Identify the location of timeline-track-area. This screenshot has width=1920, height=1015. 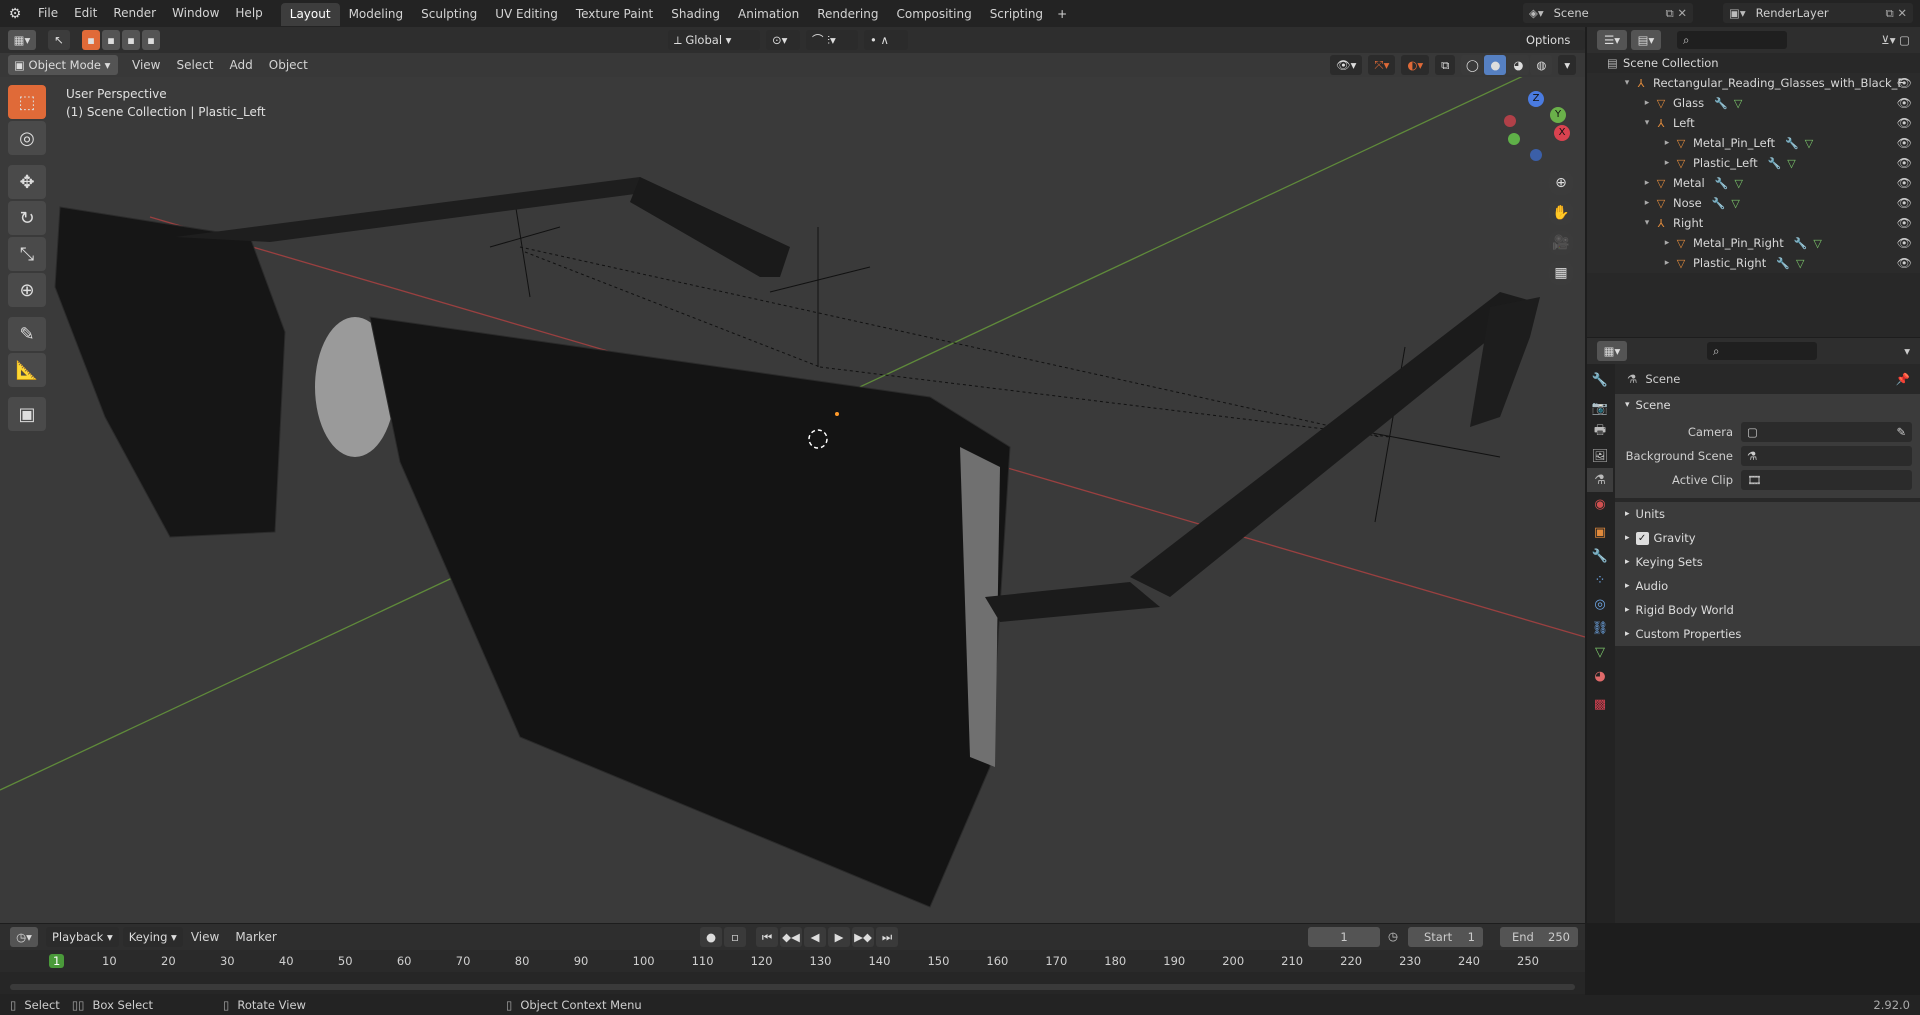
(792, 983).